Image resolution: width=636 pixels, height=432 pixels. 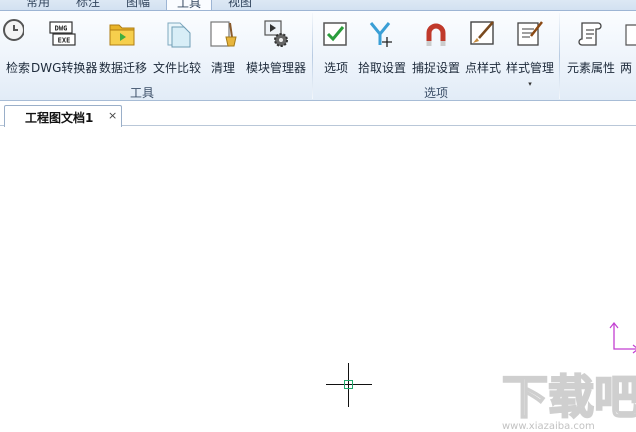 What do you see at coordinates (530, 53) in the screenshot?
I see `style-manager-button: 样式管理 ▾` at bounding box center [530, 53].